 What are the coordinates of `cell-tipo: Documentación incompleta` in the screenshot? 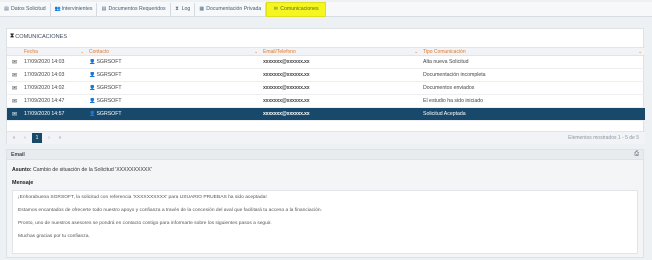 It's located at (454, 75).